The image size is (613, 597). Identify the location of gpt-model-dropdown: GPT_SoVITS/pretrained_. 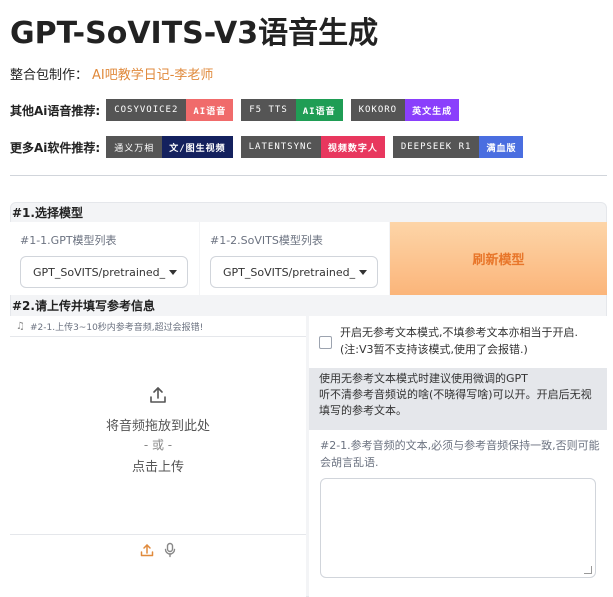
(104, 272).